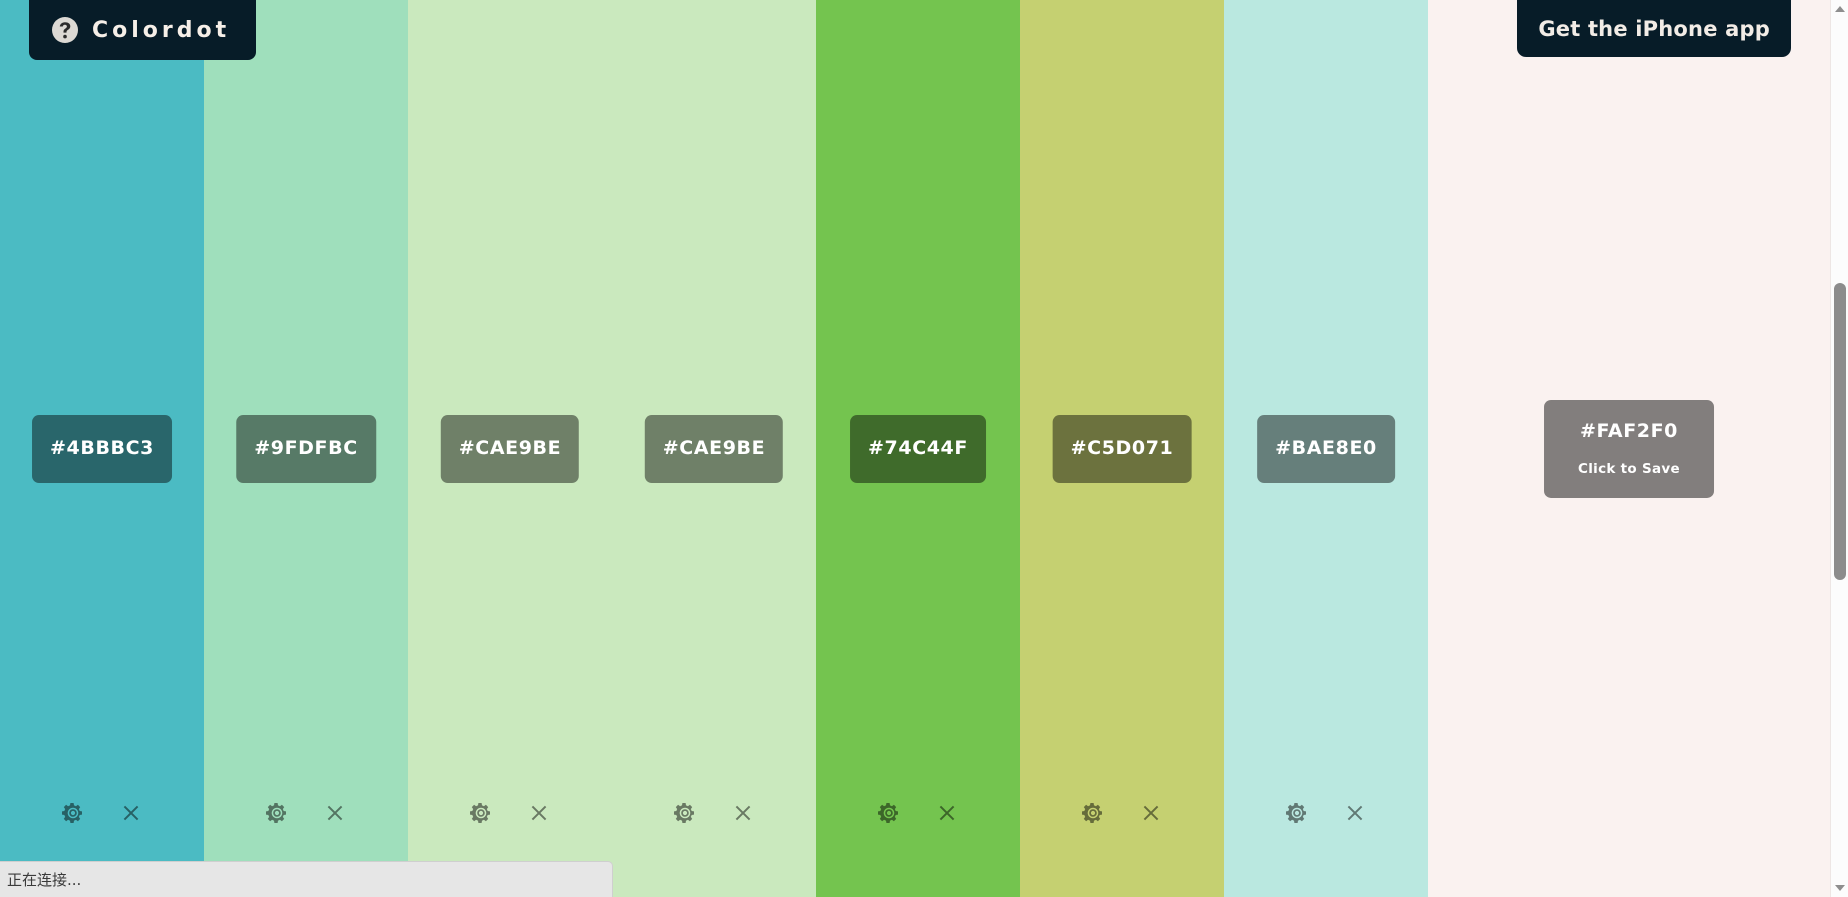 The height and width of the screenshot is (897, 1848). I want to click on color-hex-label: #4BBBC3, so click(102, 449).